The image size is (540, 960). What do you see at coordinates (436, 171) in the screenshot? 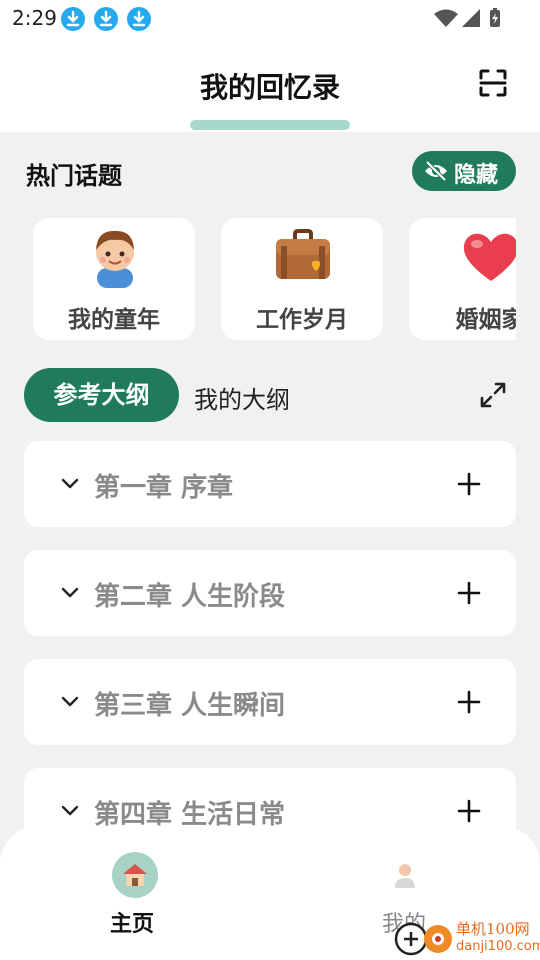
I see `eye-off-icon` at bounding box center [436, 171].